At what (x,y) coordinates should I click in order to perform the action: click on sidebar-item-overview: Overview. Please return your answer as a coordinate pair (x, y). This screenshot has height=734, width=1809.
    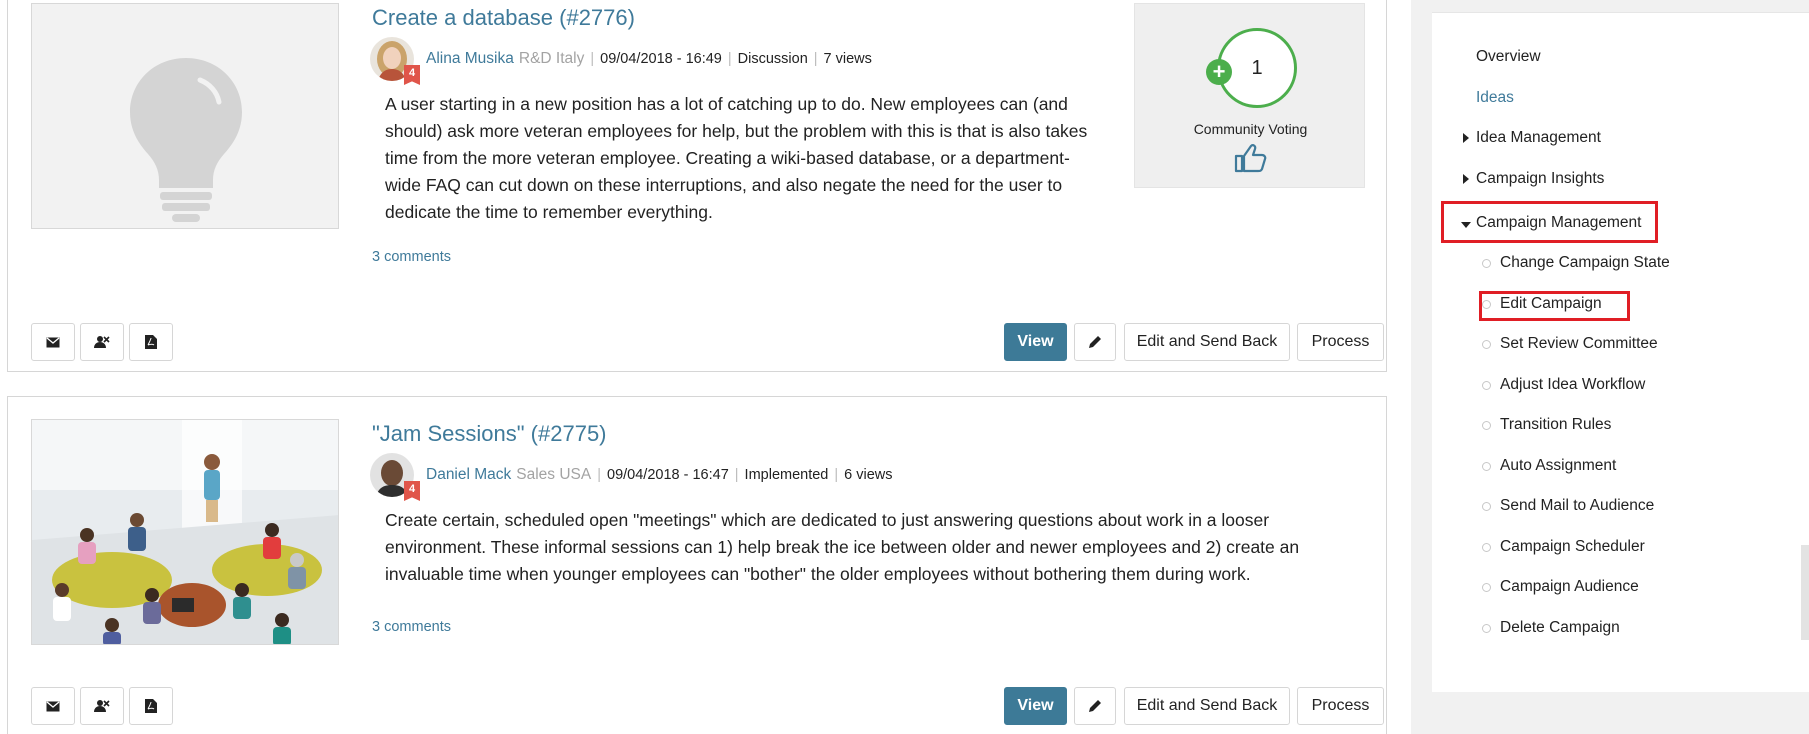
    Looking at the image, I should click on (1508, 57).